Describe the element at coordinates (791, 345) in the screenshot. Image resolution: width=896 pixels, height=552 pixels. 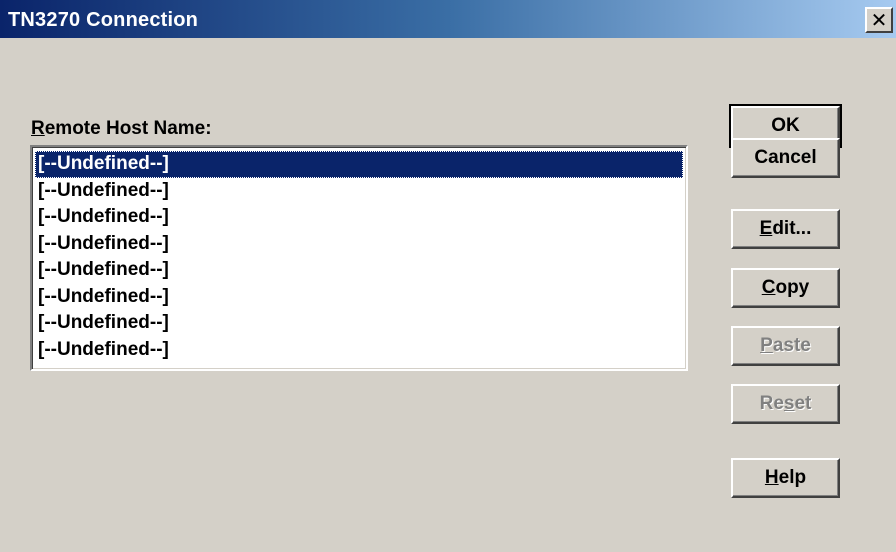
I see `paste-label-rest: aste` at that location.